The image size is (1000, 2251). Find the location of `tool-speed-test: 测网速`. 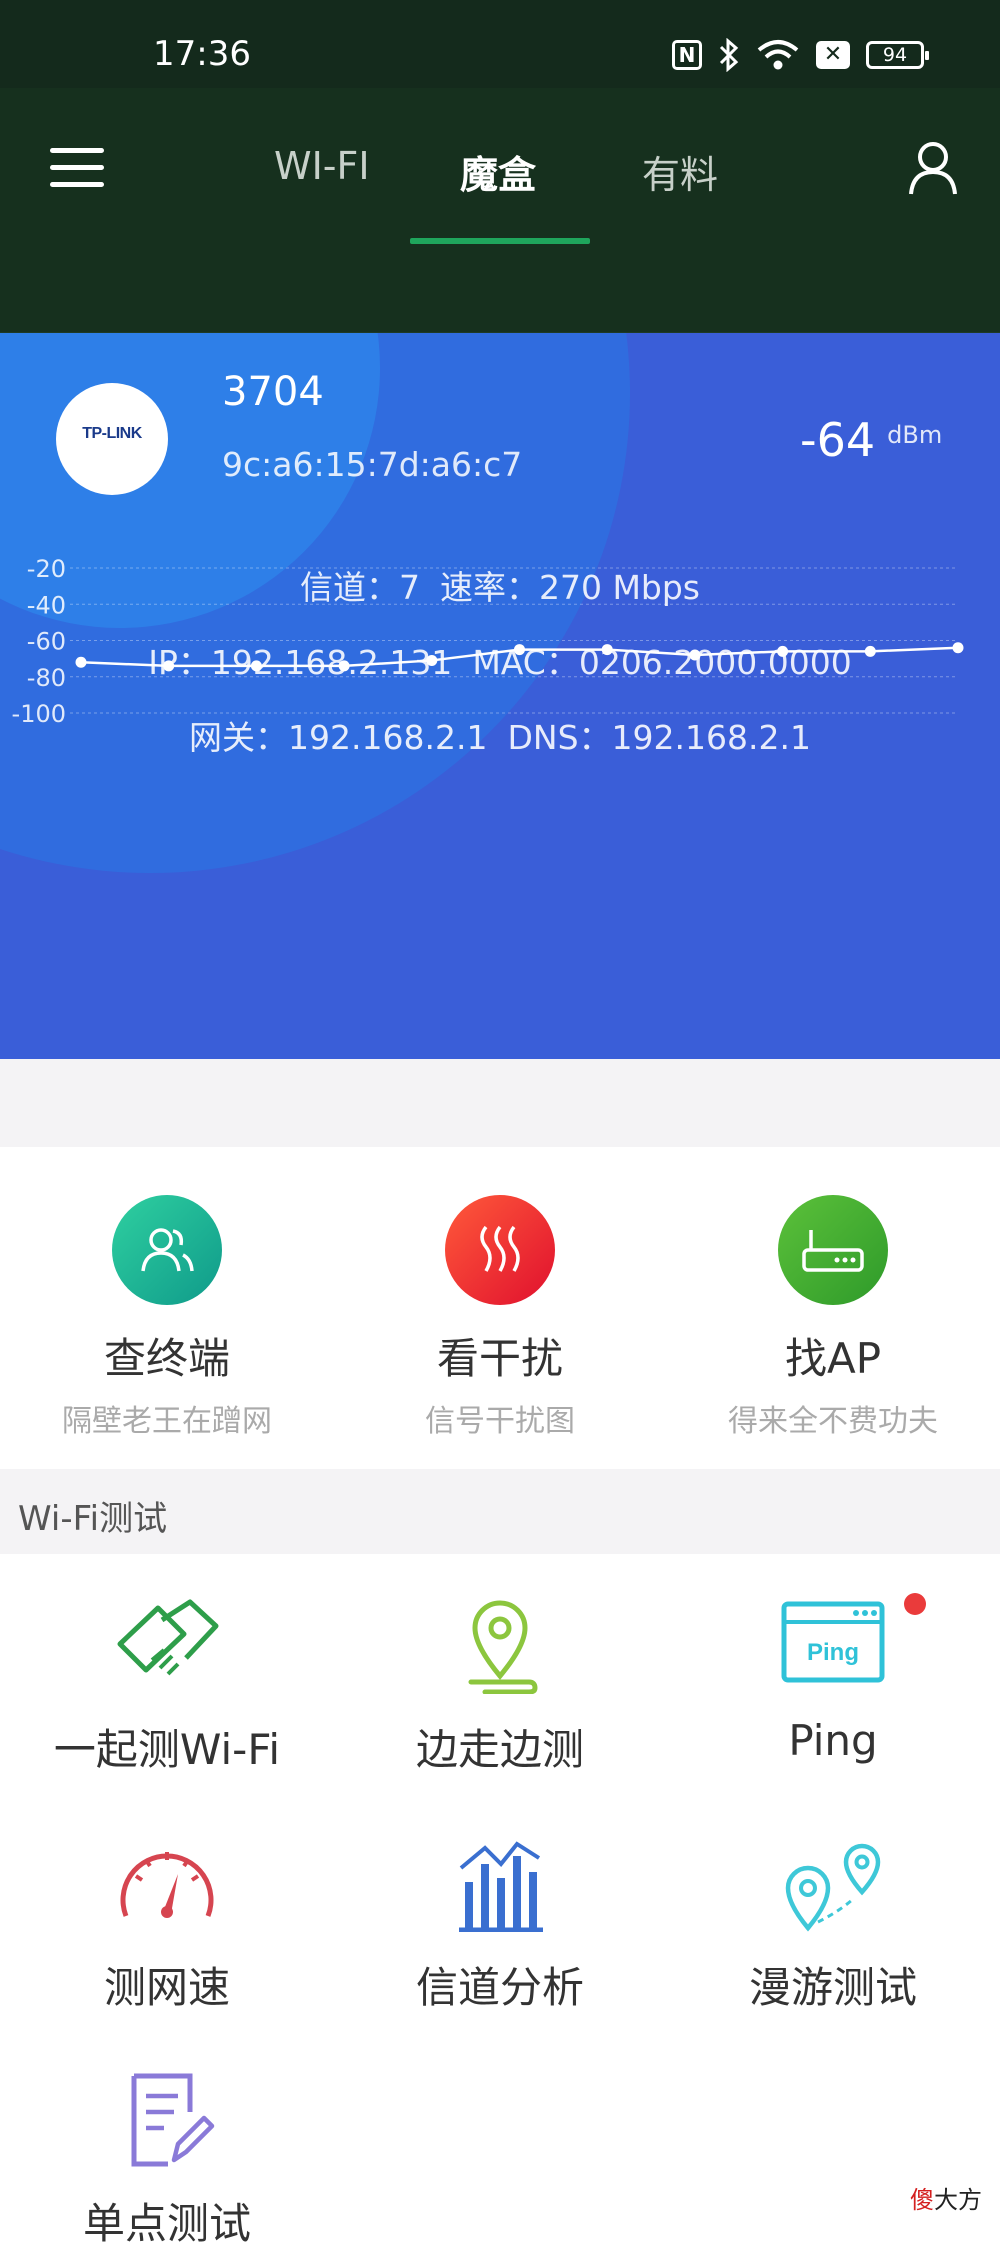

tool-speed-test: 测网速 is located at coordinates (167, 1925).